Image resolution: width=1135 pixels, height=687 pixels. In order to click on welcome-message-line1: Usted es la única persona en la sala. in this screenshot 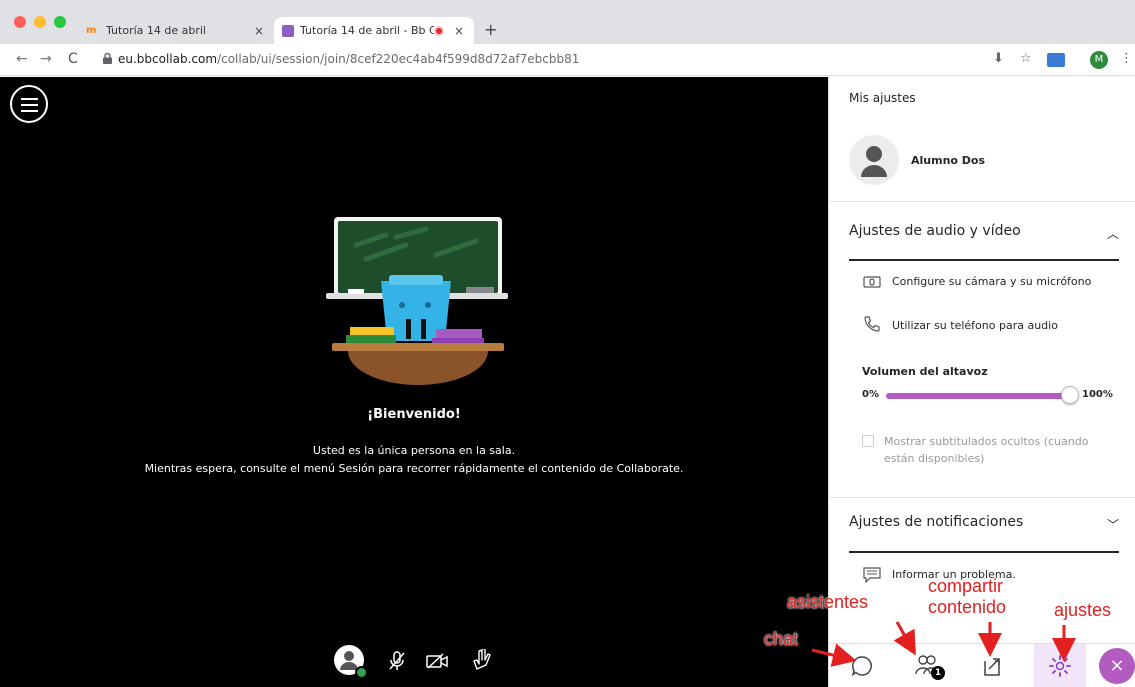, I will do `click(414, 450)`.